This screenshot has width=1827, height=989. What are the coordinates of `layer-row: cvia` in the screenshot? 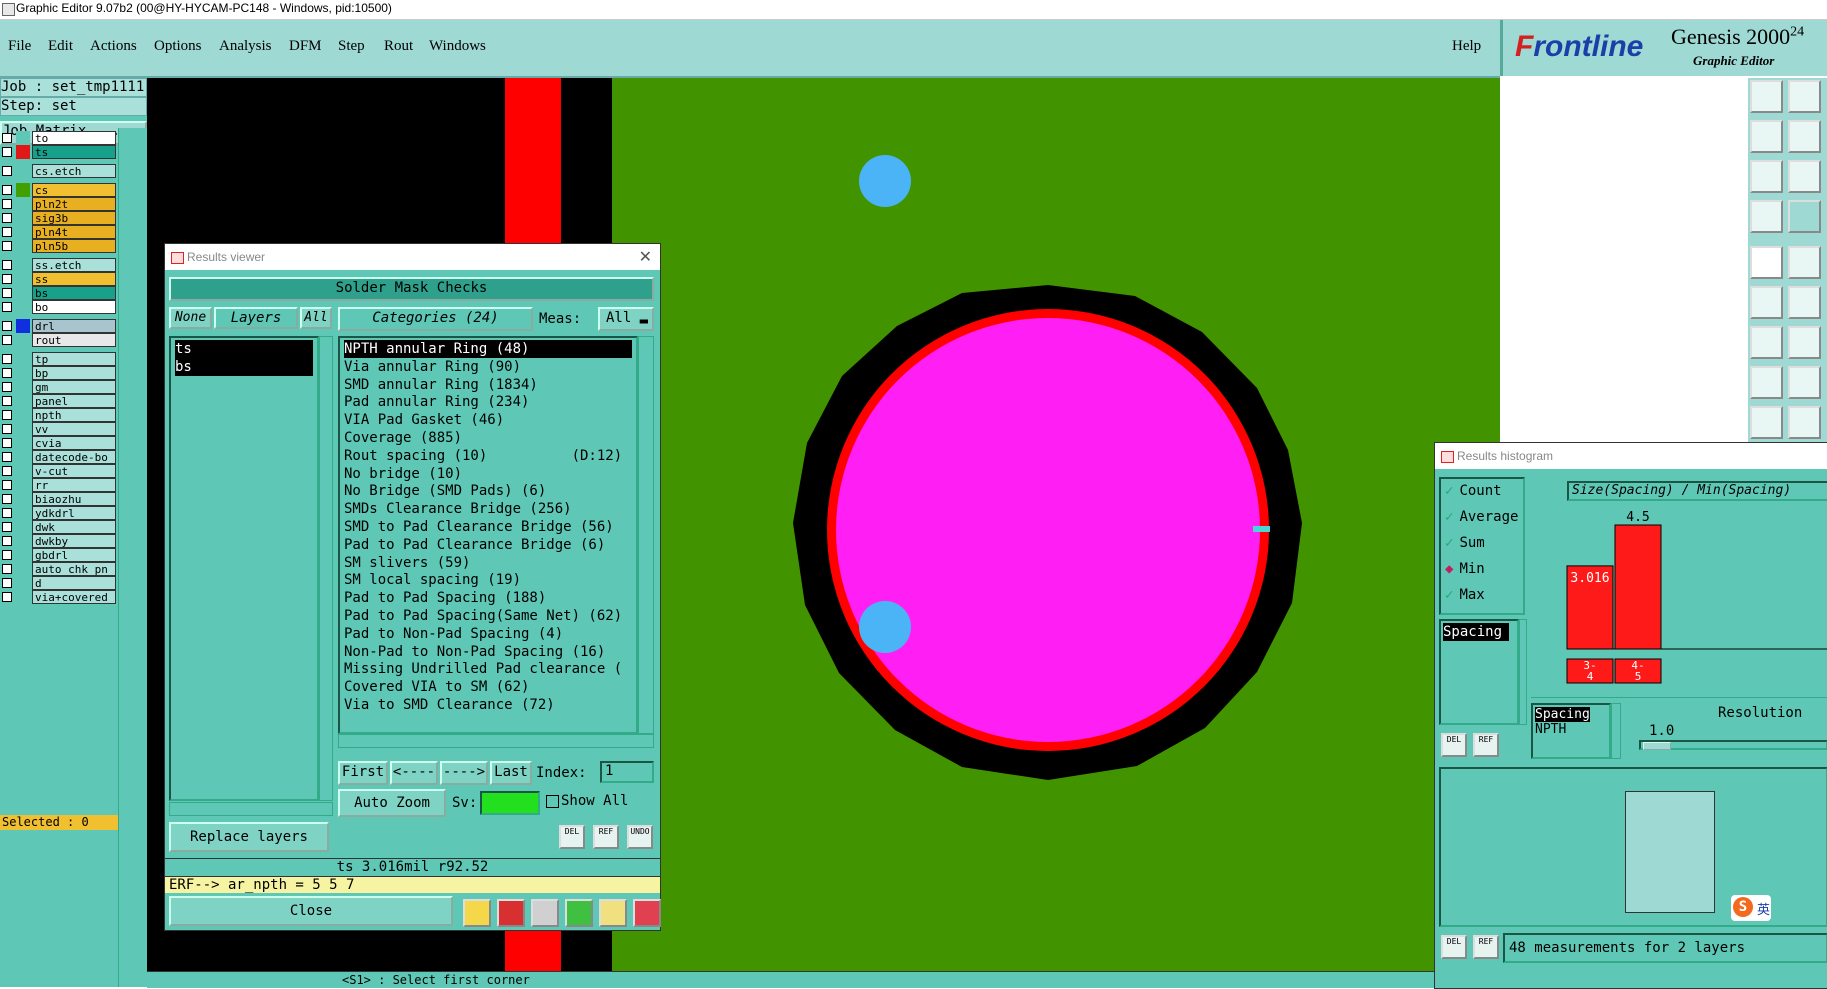 It's located at (59, 443).